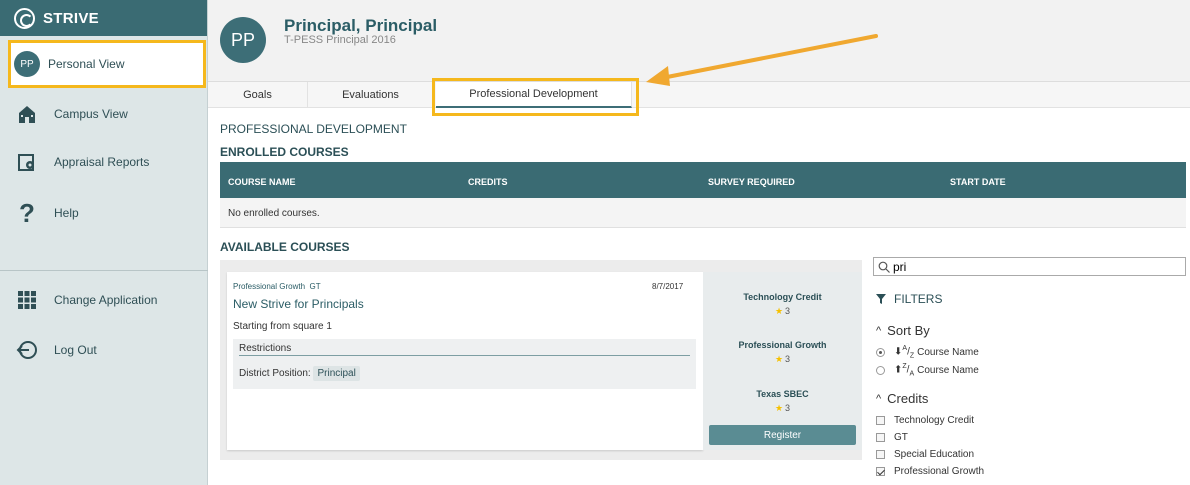 This screenshot has width=1190, height=485. I want to click on enrolled-empty-row: No enrolled courses., so click(703, 213).